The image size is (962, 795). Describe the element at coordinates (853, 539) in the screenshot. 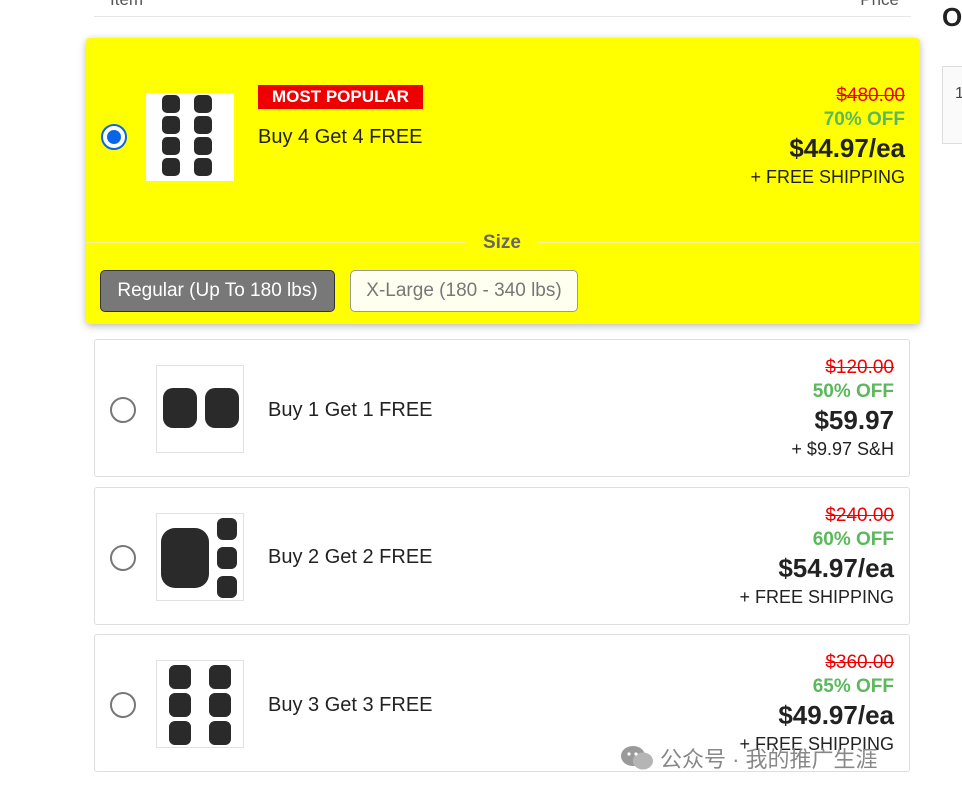

I see `discount-label: 60% OFF` at that location.